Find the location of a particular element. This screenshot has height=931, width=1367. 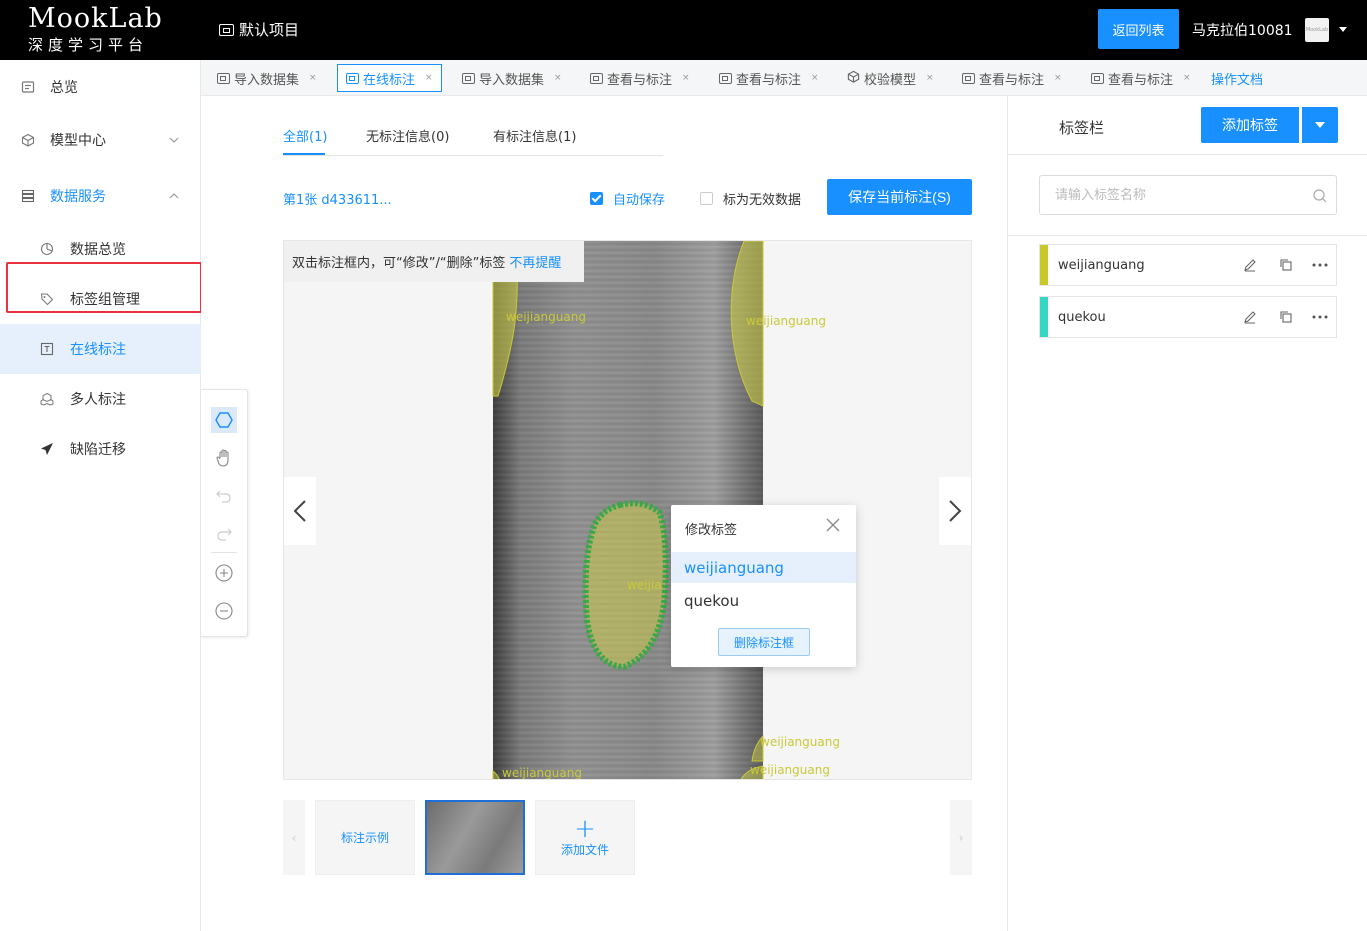

prev-image-button is located at coordinates (300, 511).